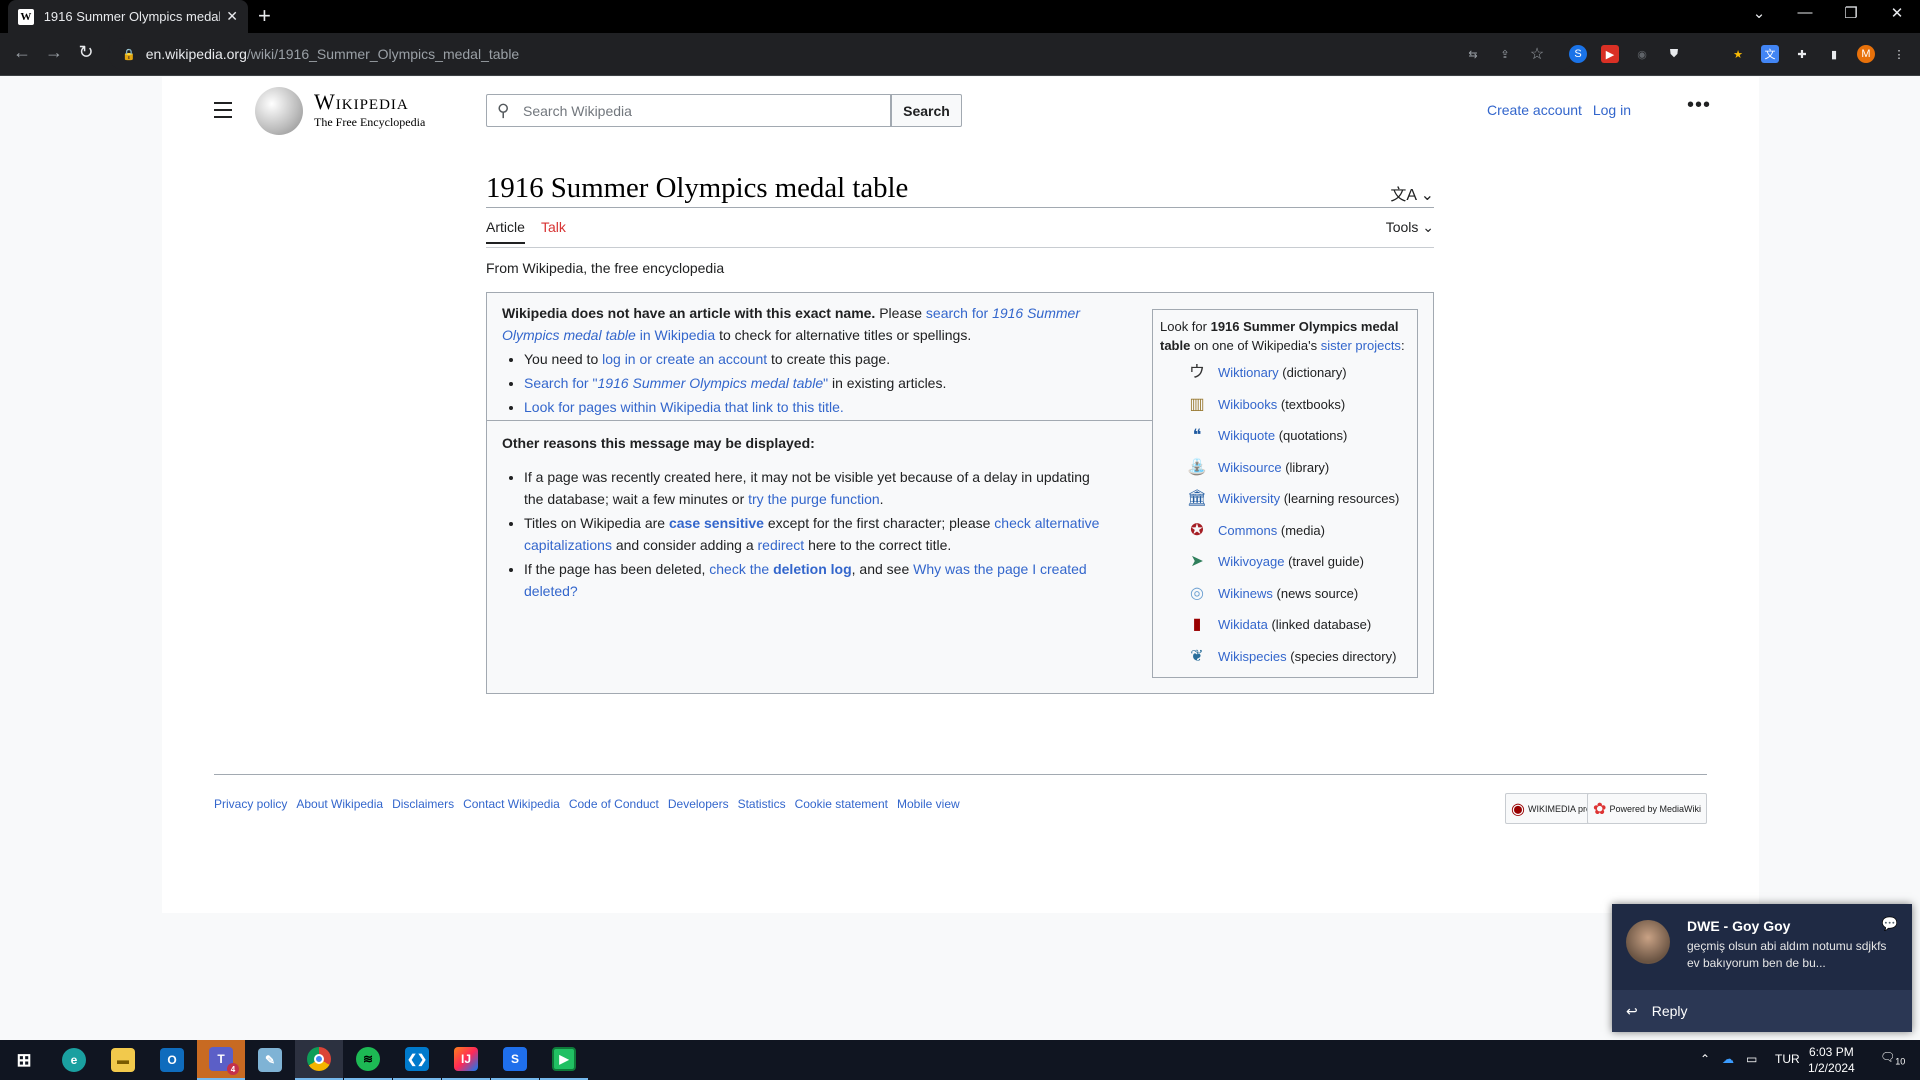 This screenshot has height=1080, width=1920. What do you see at coordinates (960, 228) in the screenshot?
I see `page-tabs: Article Talk Tools ⌄` at bounding box center [960, 228].